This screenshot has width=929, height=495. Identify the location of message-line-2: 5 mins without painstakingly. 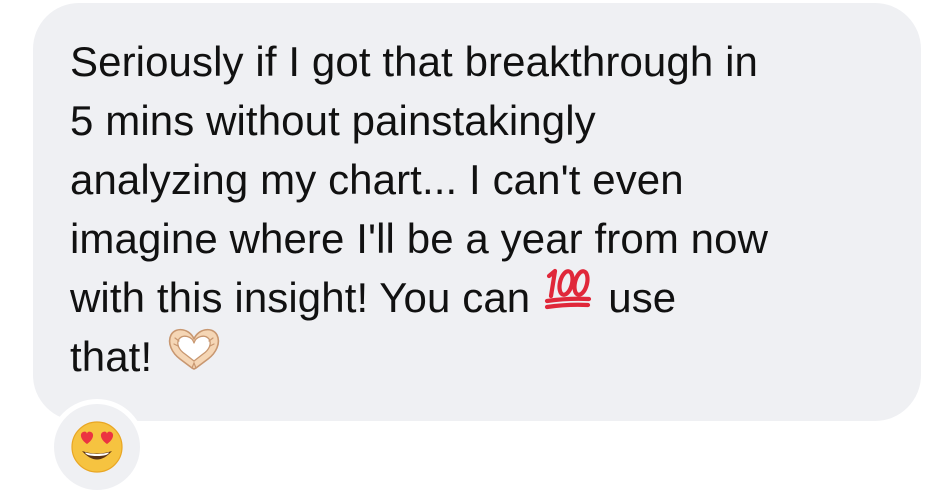
(333, 120).